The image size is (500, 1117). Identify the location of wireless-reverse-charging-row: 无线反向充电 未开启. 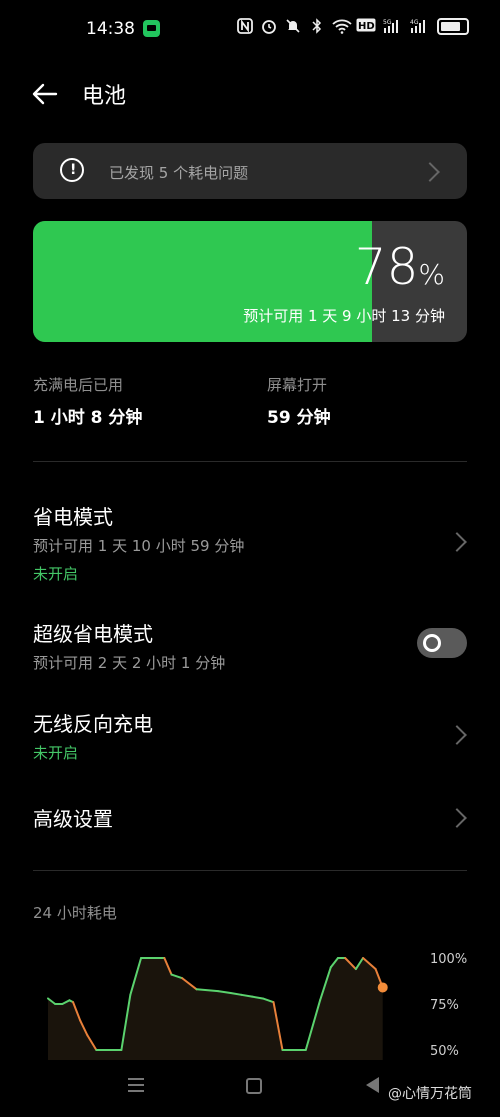
(250, 734).